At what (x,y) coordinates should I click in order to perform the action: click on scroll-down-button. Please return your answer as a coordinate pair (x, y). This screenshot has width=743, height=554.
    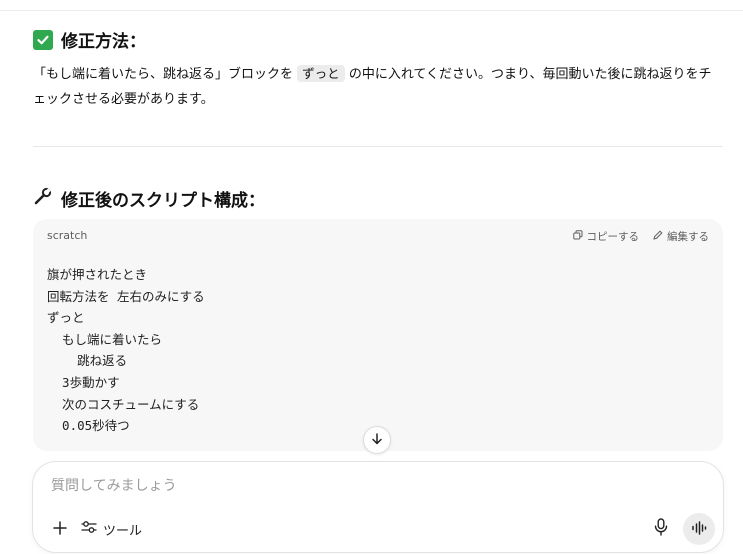
    Looking at the image, I should click on (377, 440).